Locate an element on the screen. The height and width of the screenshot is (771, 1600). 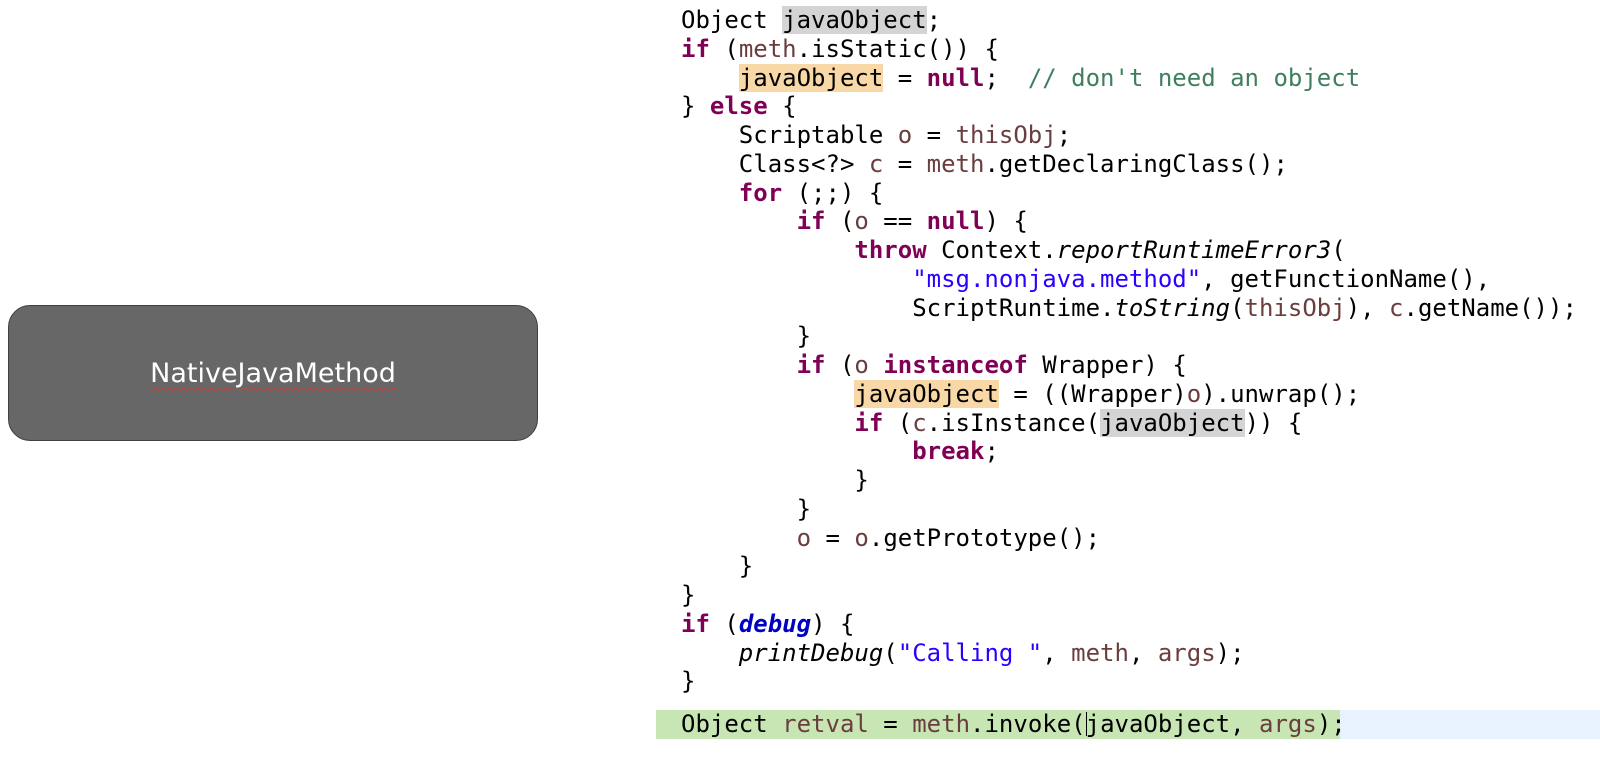
code-line: } else { is located at coordinates (739, 106).